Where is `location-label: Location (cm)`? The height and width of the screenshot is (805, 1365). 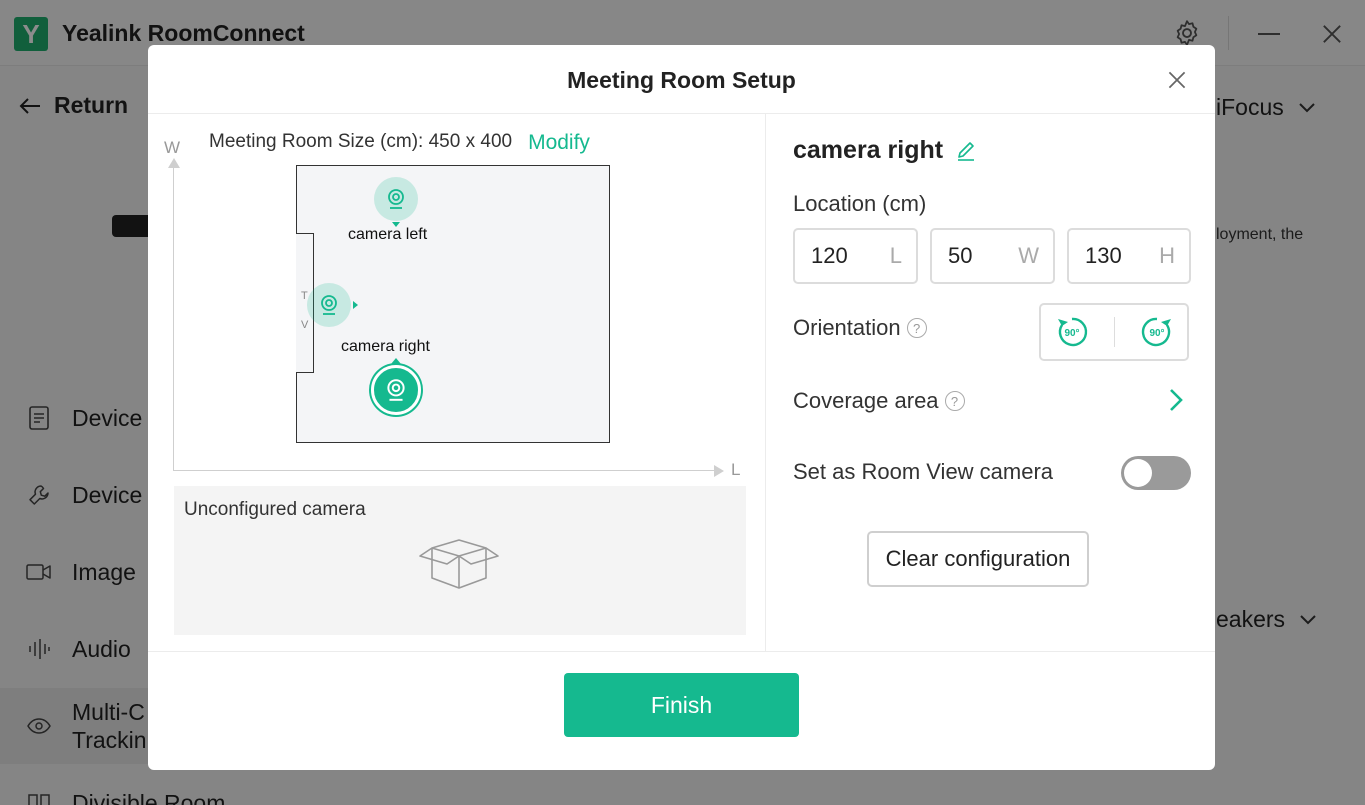 location-label: Location (cm) is located at coordinates (860, 203).